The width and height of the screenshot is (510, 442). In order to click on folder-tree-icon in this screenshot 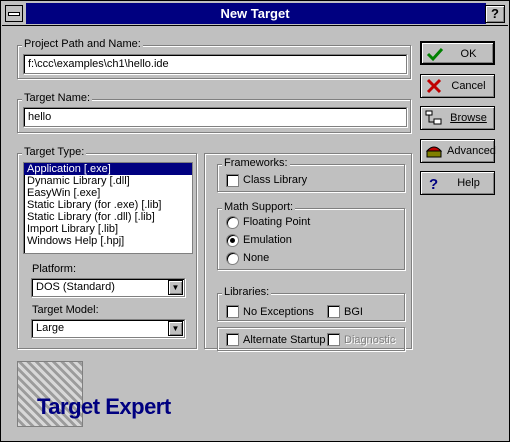, I will do `click(433, 117)`.